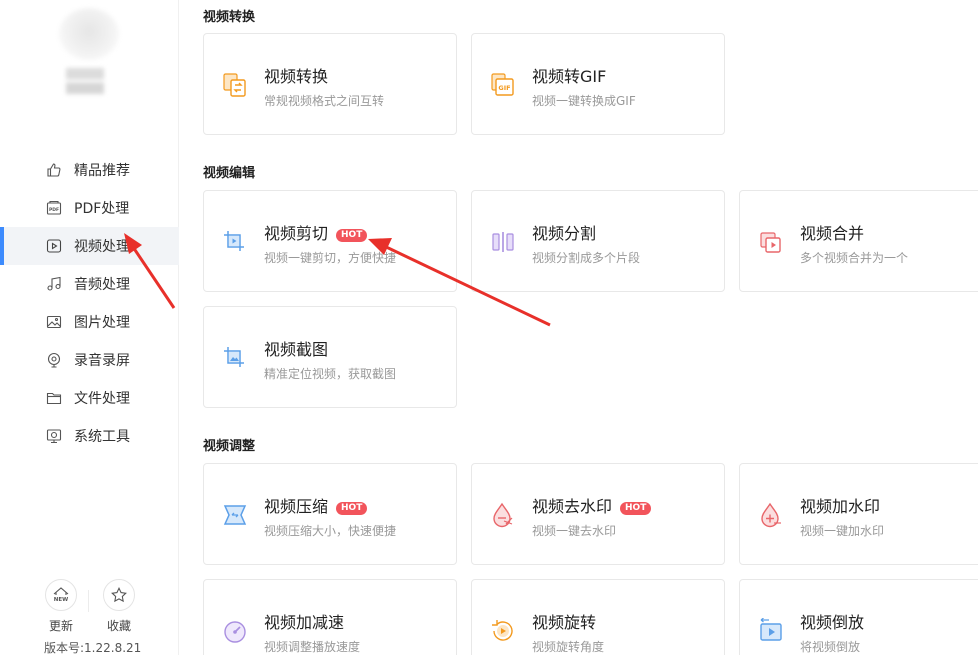 The image size is (978, 655). I want to click on card-title: 视频分割, so click(564, 233).